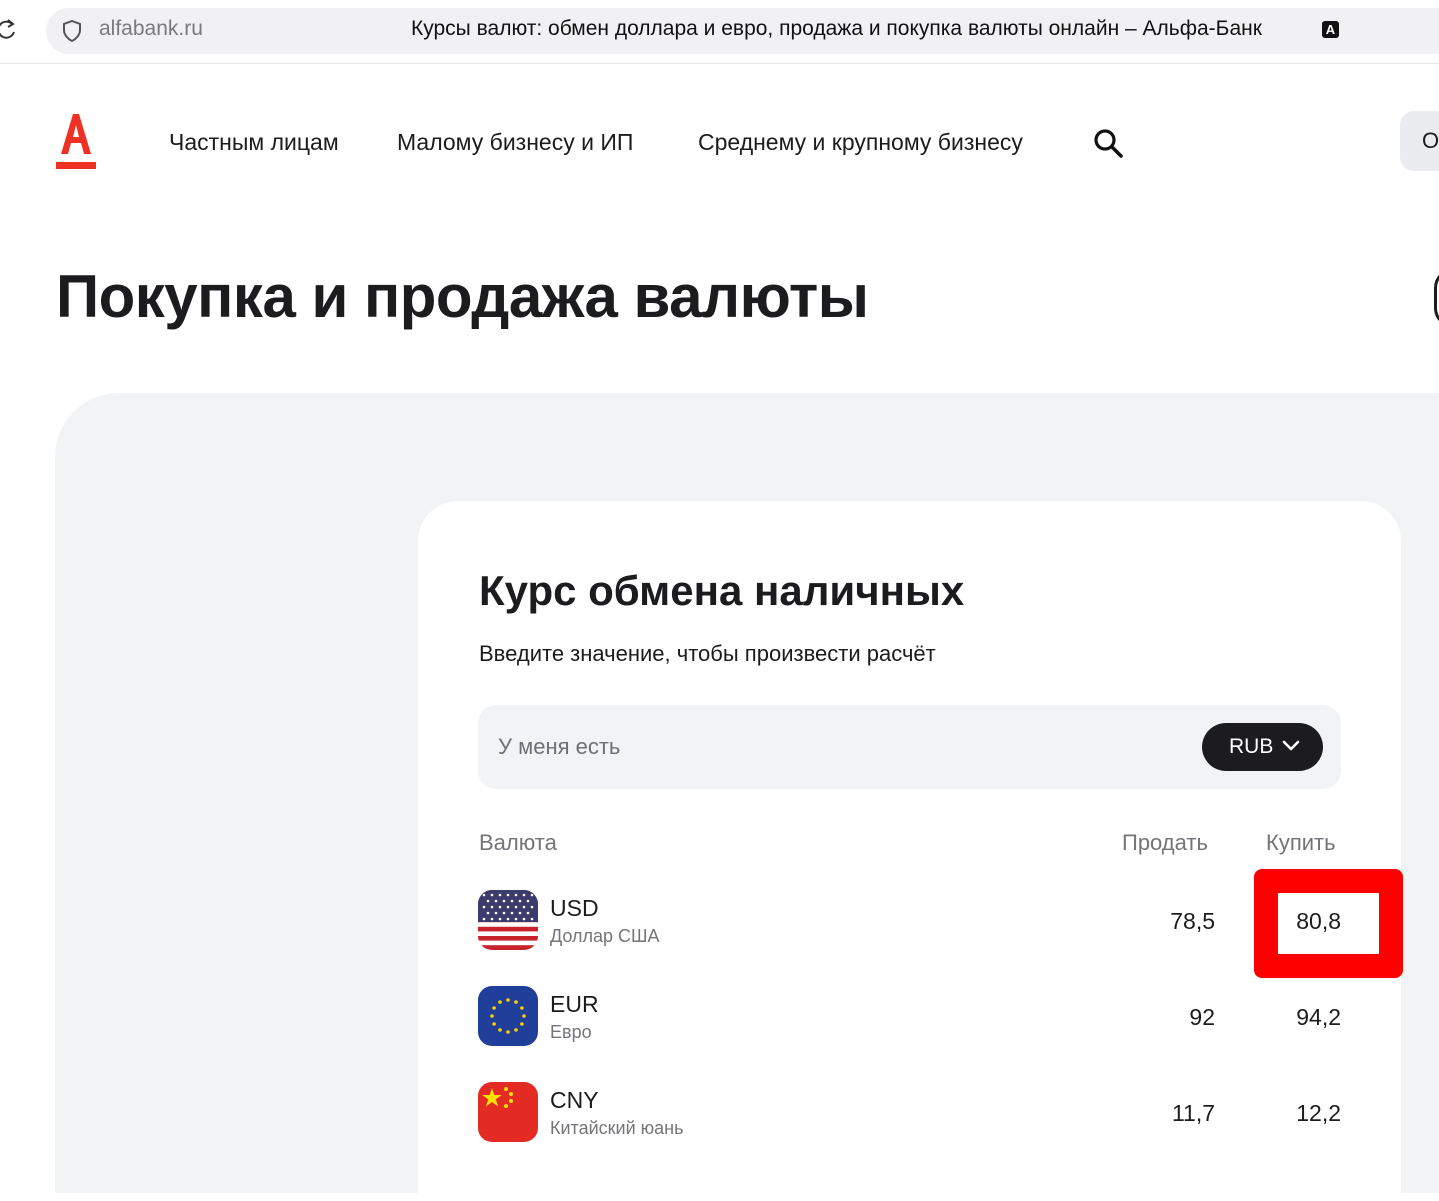 The image size is (1439, 1201). I want to click on hero-title: Покупка и продажа валюты, so click(462, 296).